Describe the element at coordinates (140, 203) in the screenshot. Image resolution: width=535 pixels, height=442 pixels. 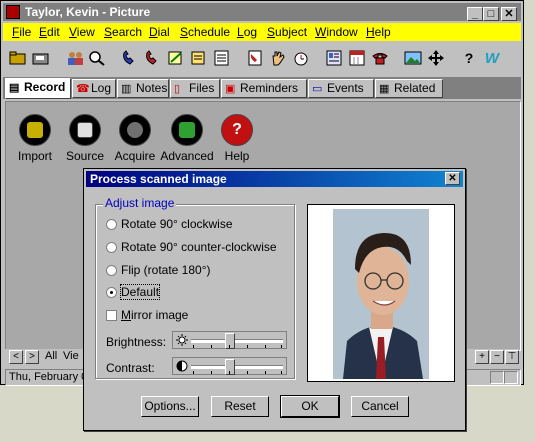
I see `adjust-image-legend: Adjust image` at that location.